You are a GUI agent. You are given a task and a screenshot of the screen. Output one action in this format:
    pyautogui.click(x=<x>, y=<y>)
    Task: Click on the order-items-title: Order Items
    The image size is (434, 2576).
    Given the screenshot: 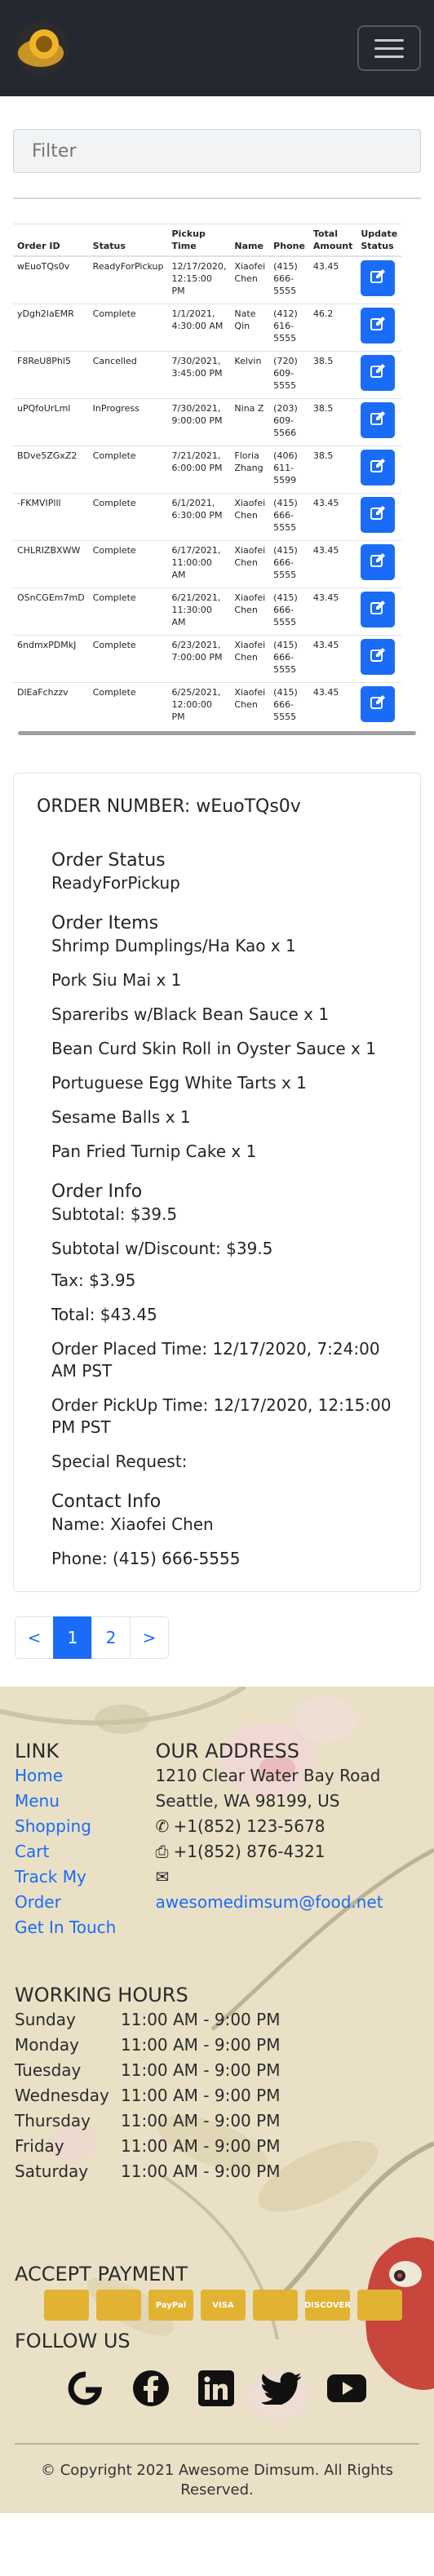 What is the action you would take?
    pyautogui.click(x=105, y=923)
    